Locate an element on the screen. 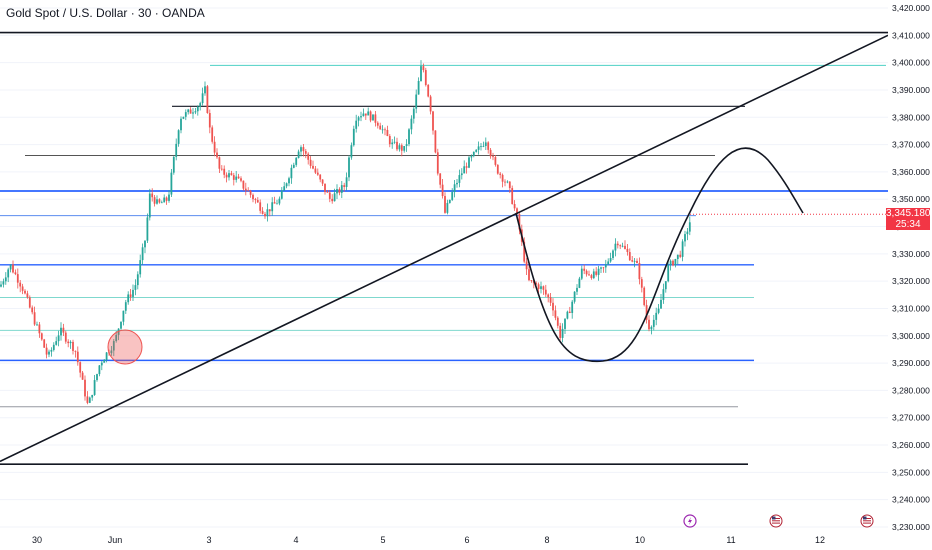 This screenshot has height=550, width=932. bar-countdown: 25:34 is located at coordinates (908, 224).